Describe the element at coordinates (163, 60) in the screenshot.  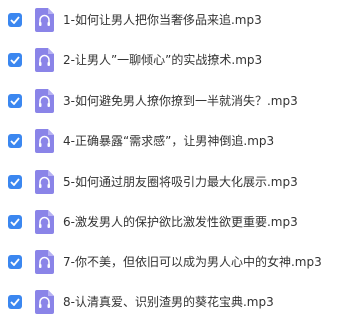
I see `file-name: 2-让男人”一聊倾心”的实战撩术.mp3` at that location.